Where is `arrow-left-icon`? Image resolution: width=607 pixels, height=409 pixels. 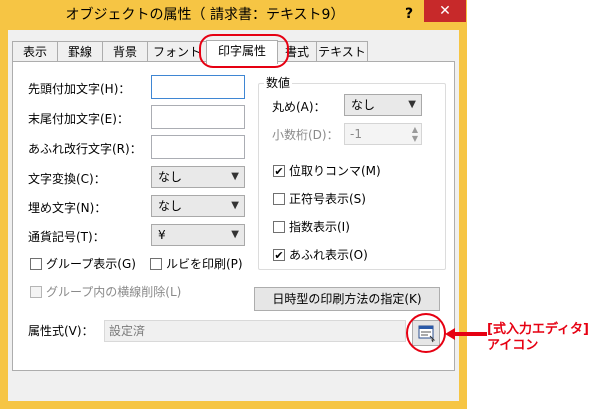
arrow-left-icon is located at coordinates (466, 334).